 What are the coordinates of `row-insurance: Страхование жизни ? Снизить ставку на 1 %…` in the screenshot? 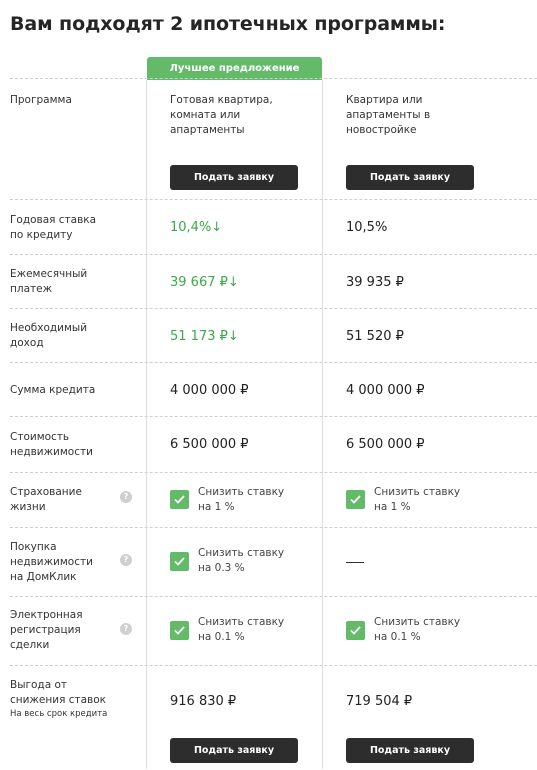 It's located at (273, 500).